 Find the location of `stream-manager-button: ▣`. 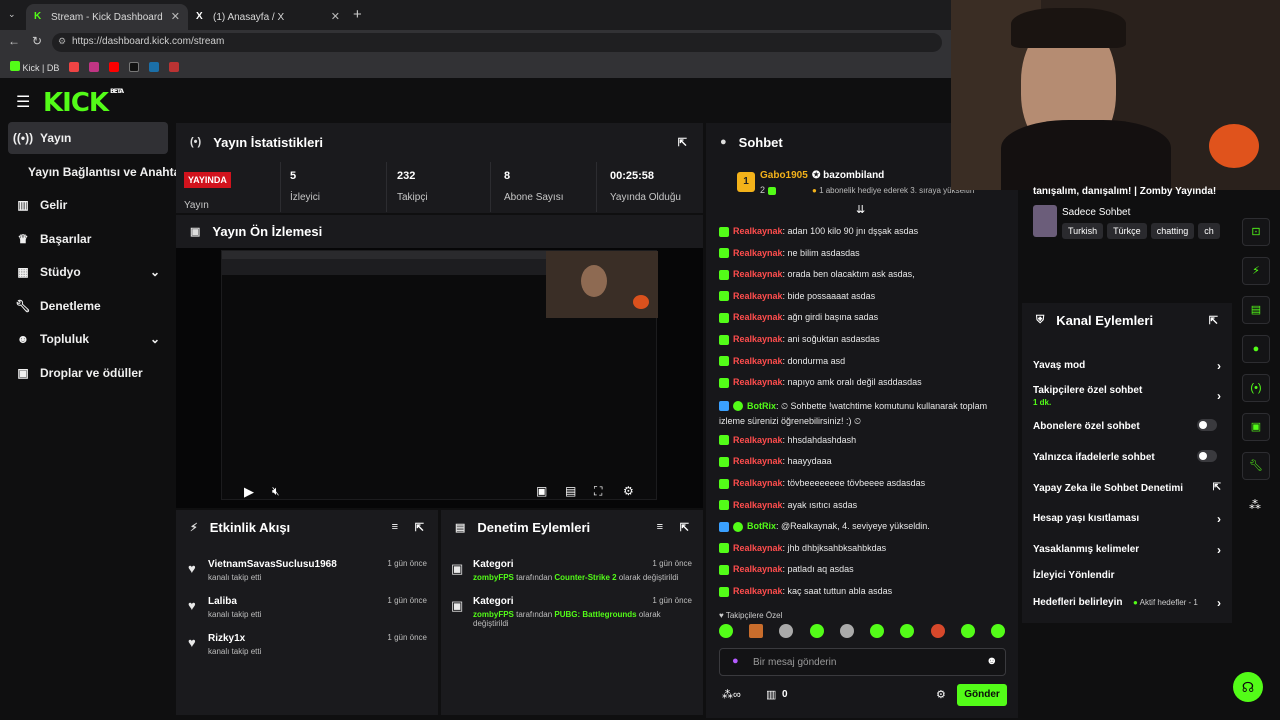

stream-manager-button: ▣ is located at coordinates (1256, 427).